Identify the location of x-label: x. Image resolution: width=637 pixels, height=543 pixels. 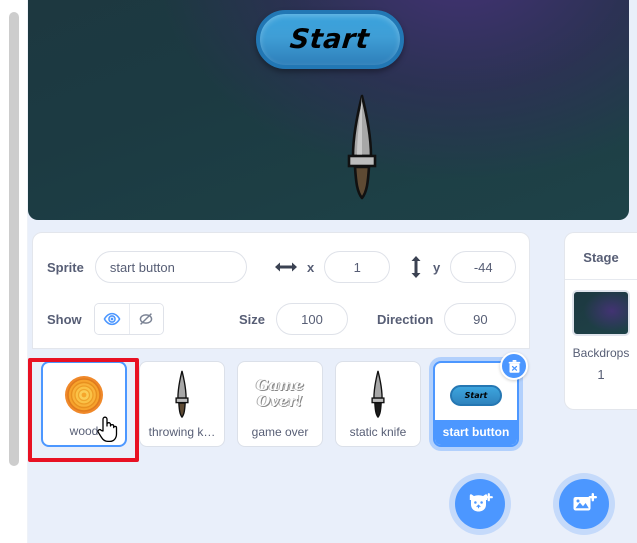
(311, 267).